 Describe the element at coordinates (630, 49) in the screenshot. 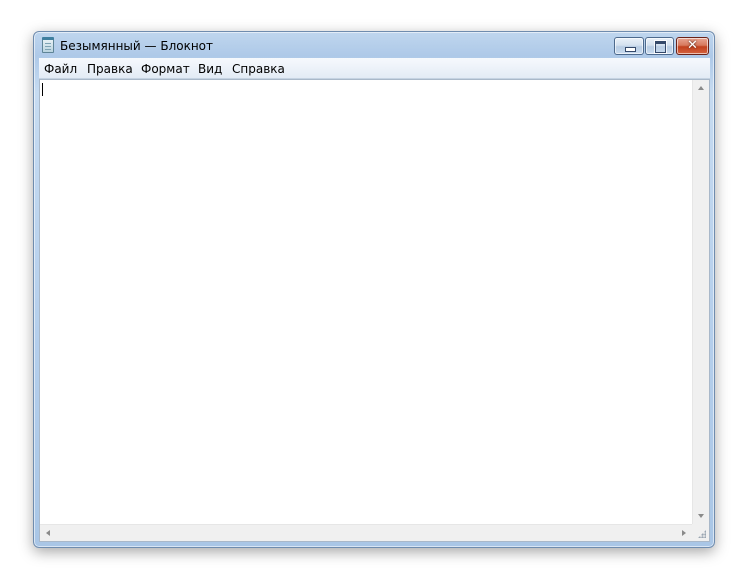

I see `minimize-icon` at that location.